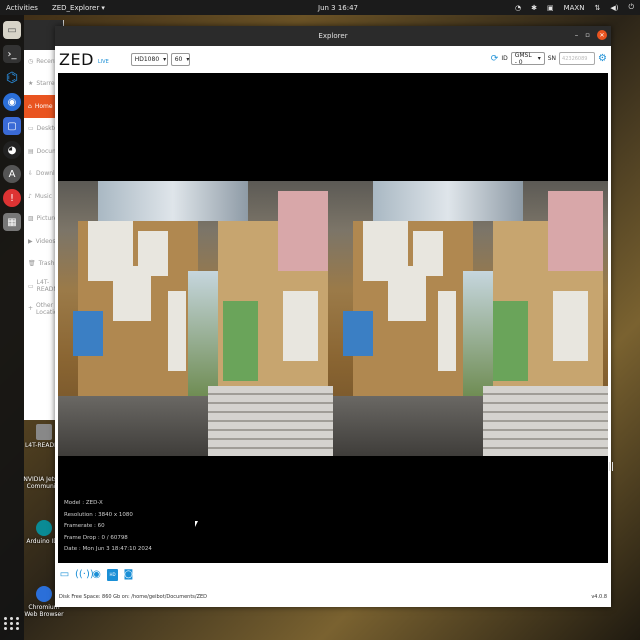 The width and height of the screenshot is (640, 640). I want to click on fps-select: 60 ▾, so click(180, 59).